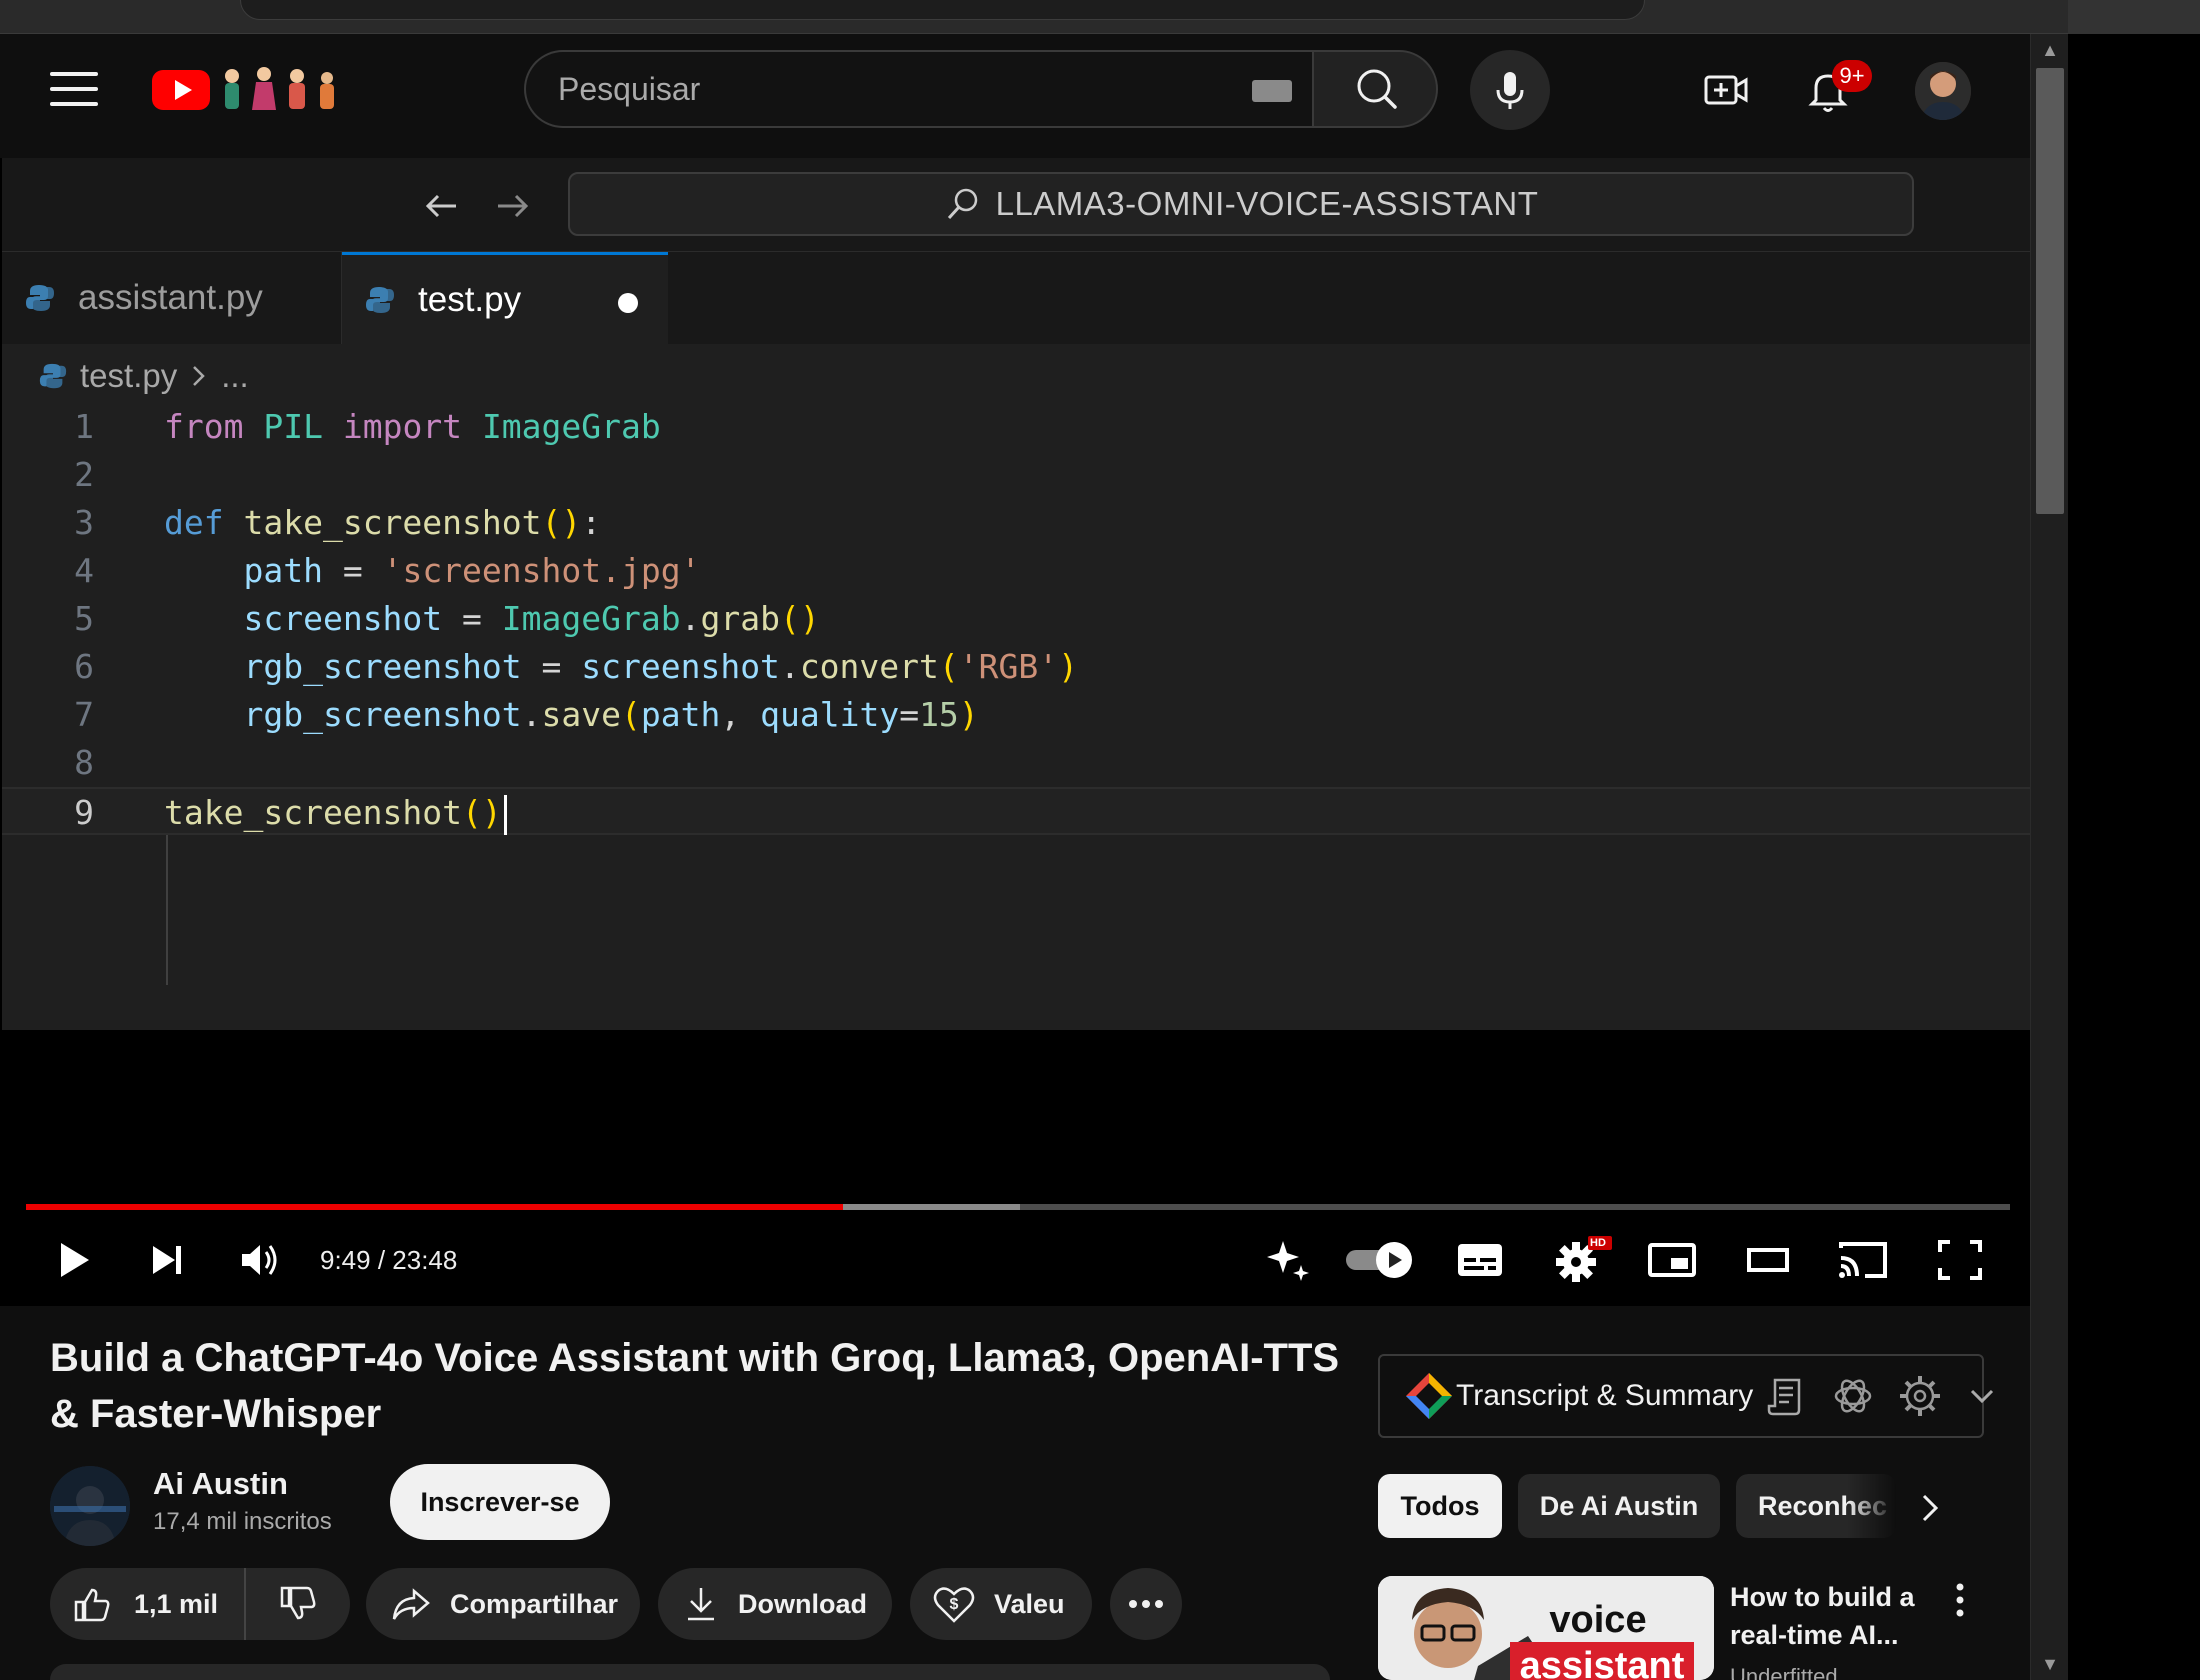 The height and width of the screenshot is (1680, 2200). Describe the element at coordinates (1960, 1260) in the screenshot. I see `fullscreen-button` at that location.